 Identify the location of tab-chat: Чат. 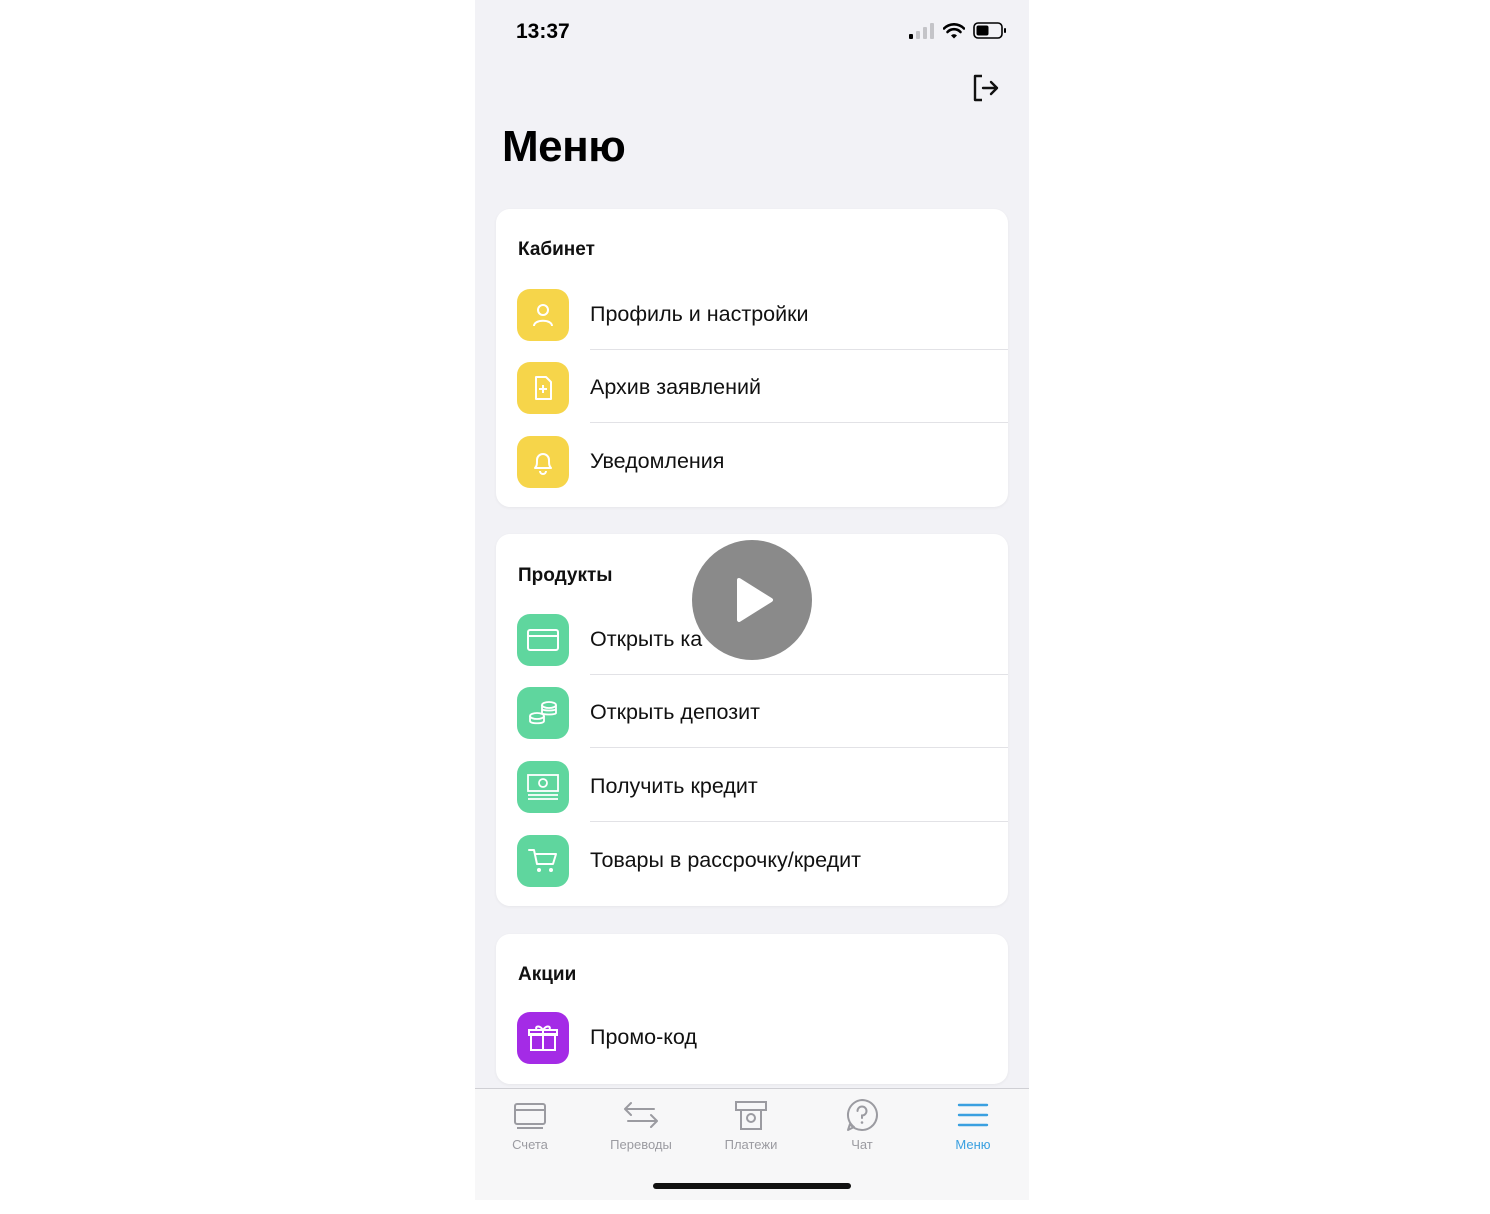
(862, 1124).